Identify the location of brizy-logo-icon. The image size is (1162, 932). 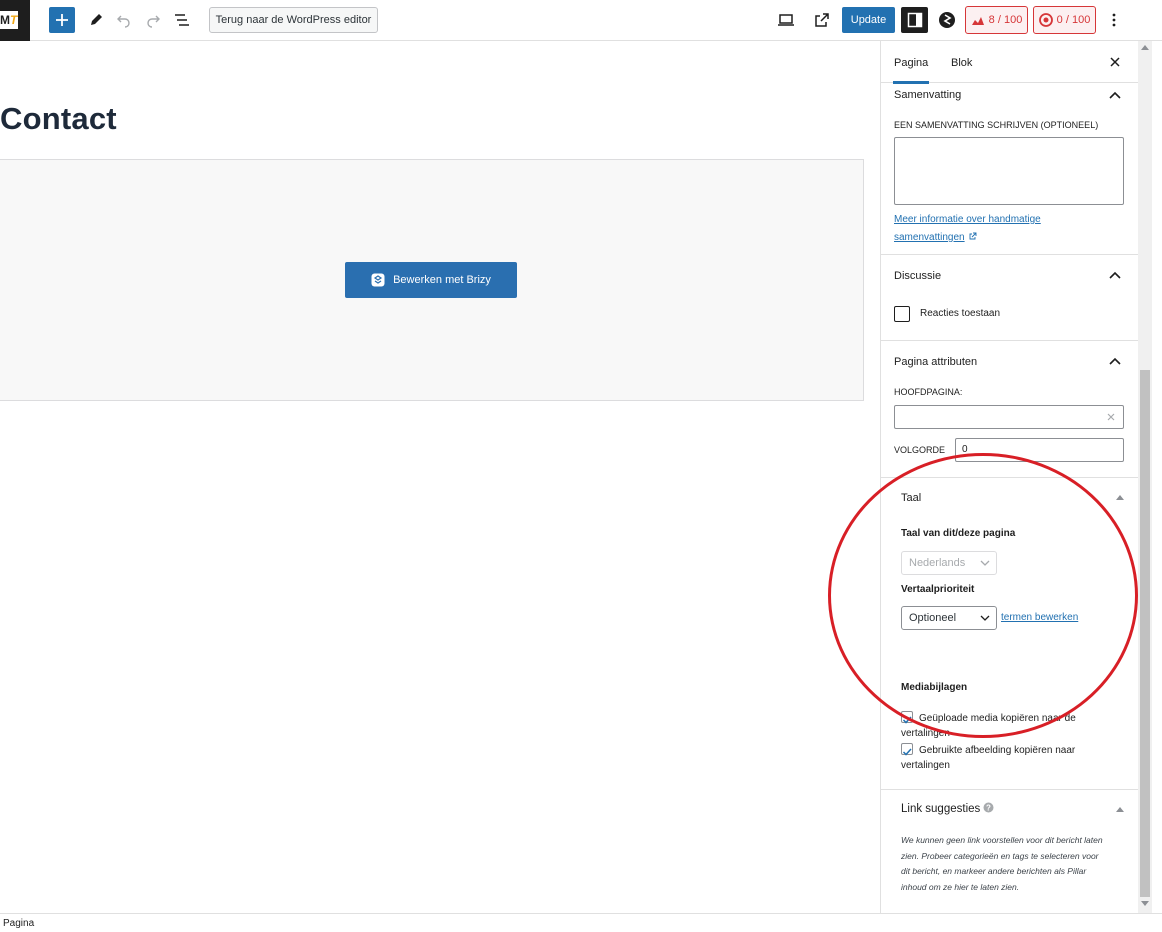
(947, 20).